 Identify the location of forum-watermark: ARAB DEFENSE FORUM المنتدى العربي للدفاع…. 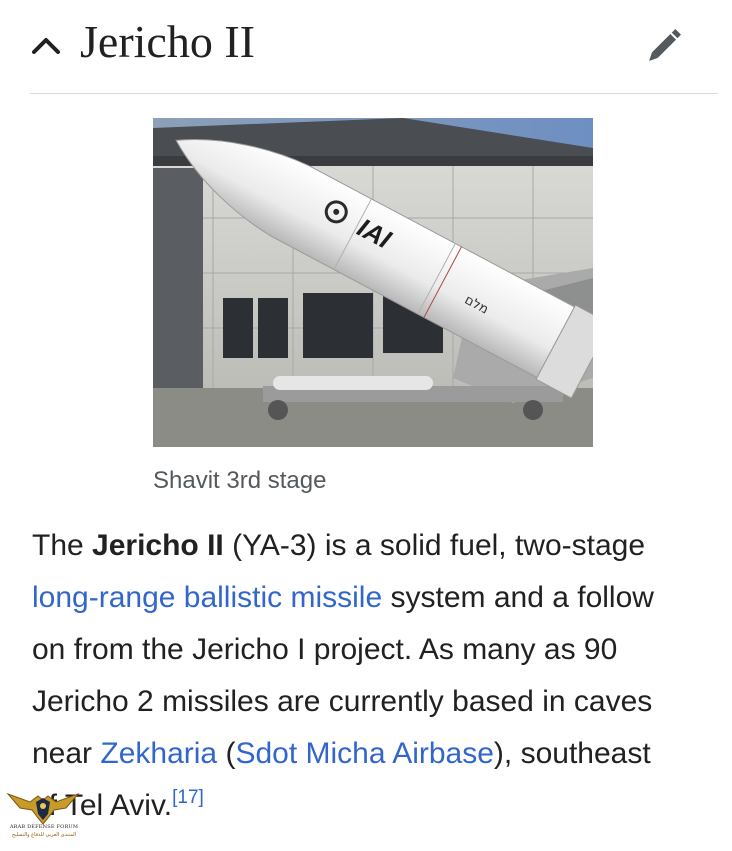
(43, 817).